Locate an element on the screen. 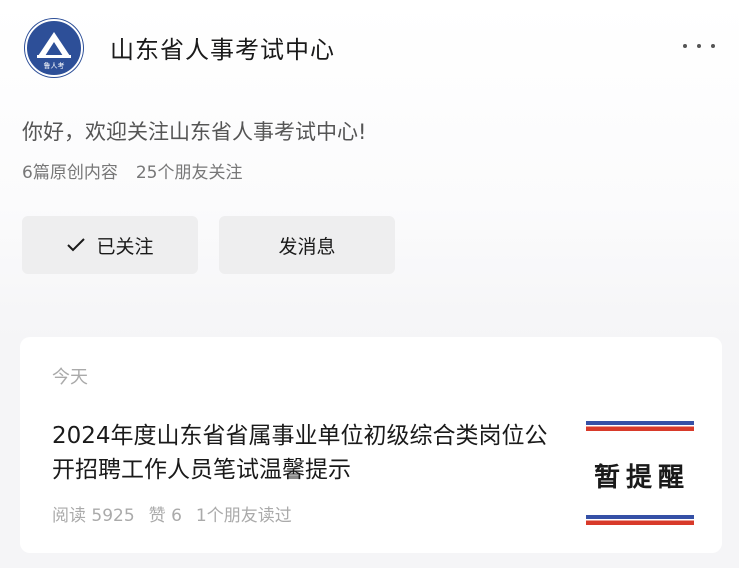 The height and width of the screenshot is (568, 739). account-logo-icon: 鲁人考 is located at coordinates (54, 48).